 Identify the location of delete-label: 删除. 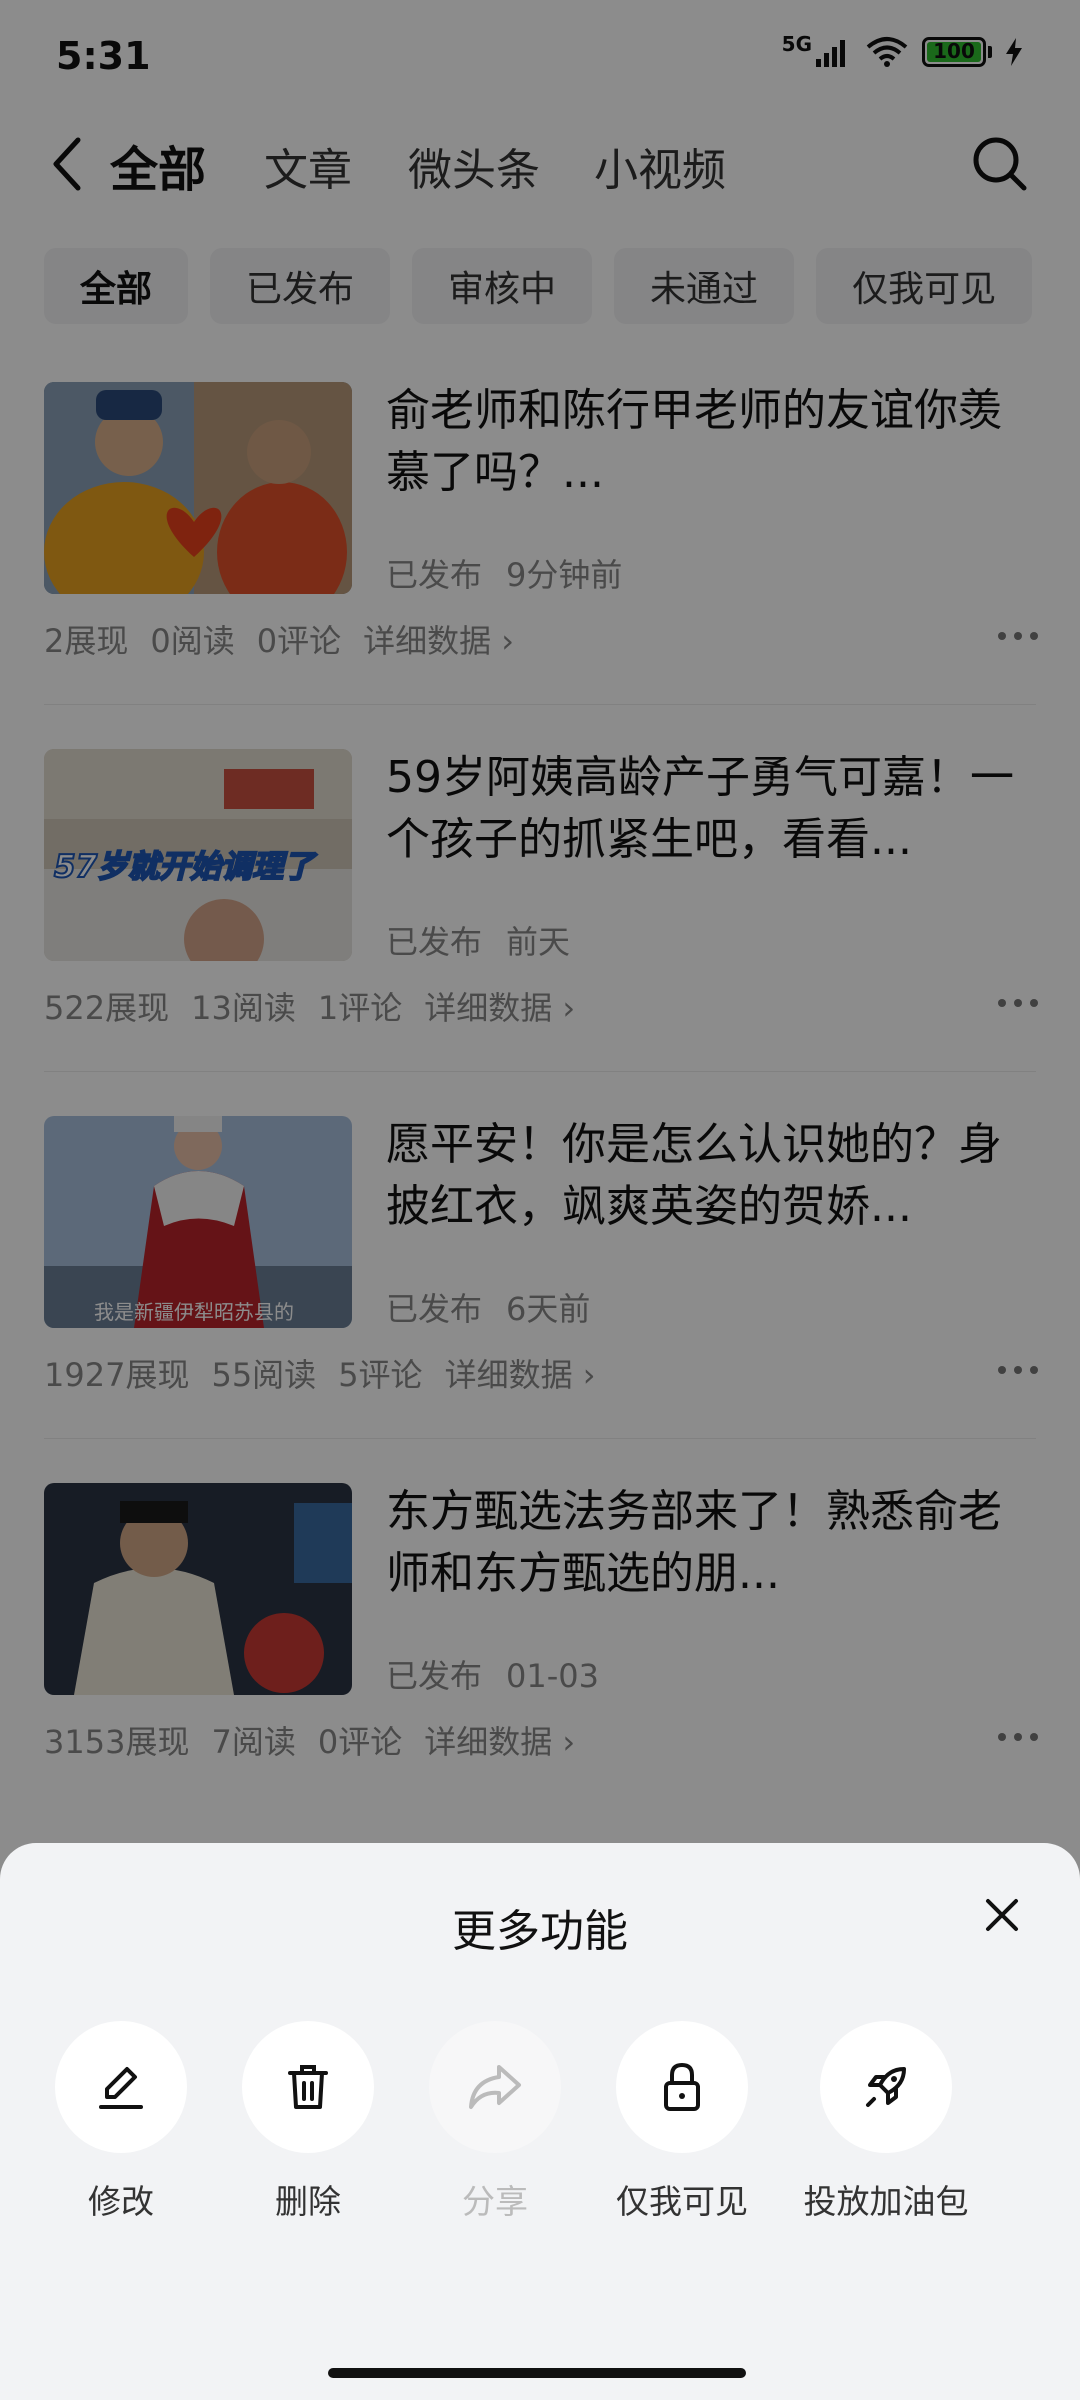
(308, 2201).